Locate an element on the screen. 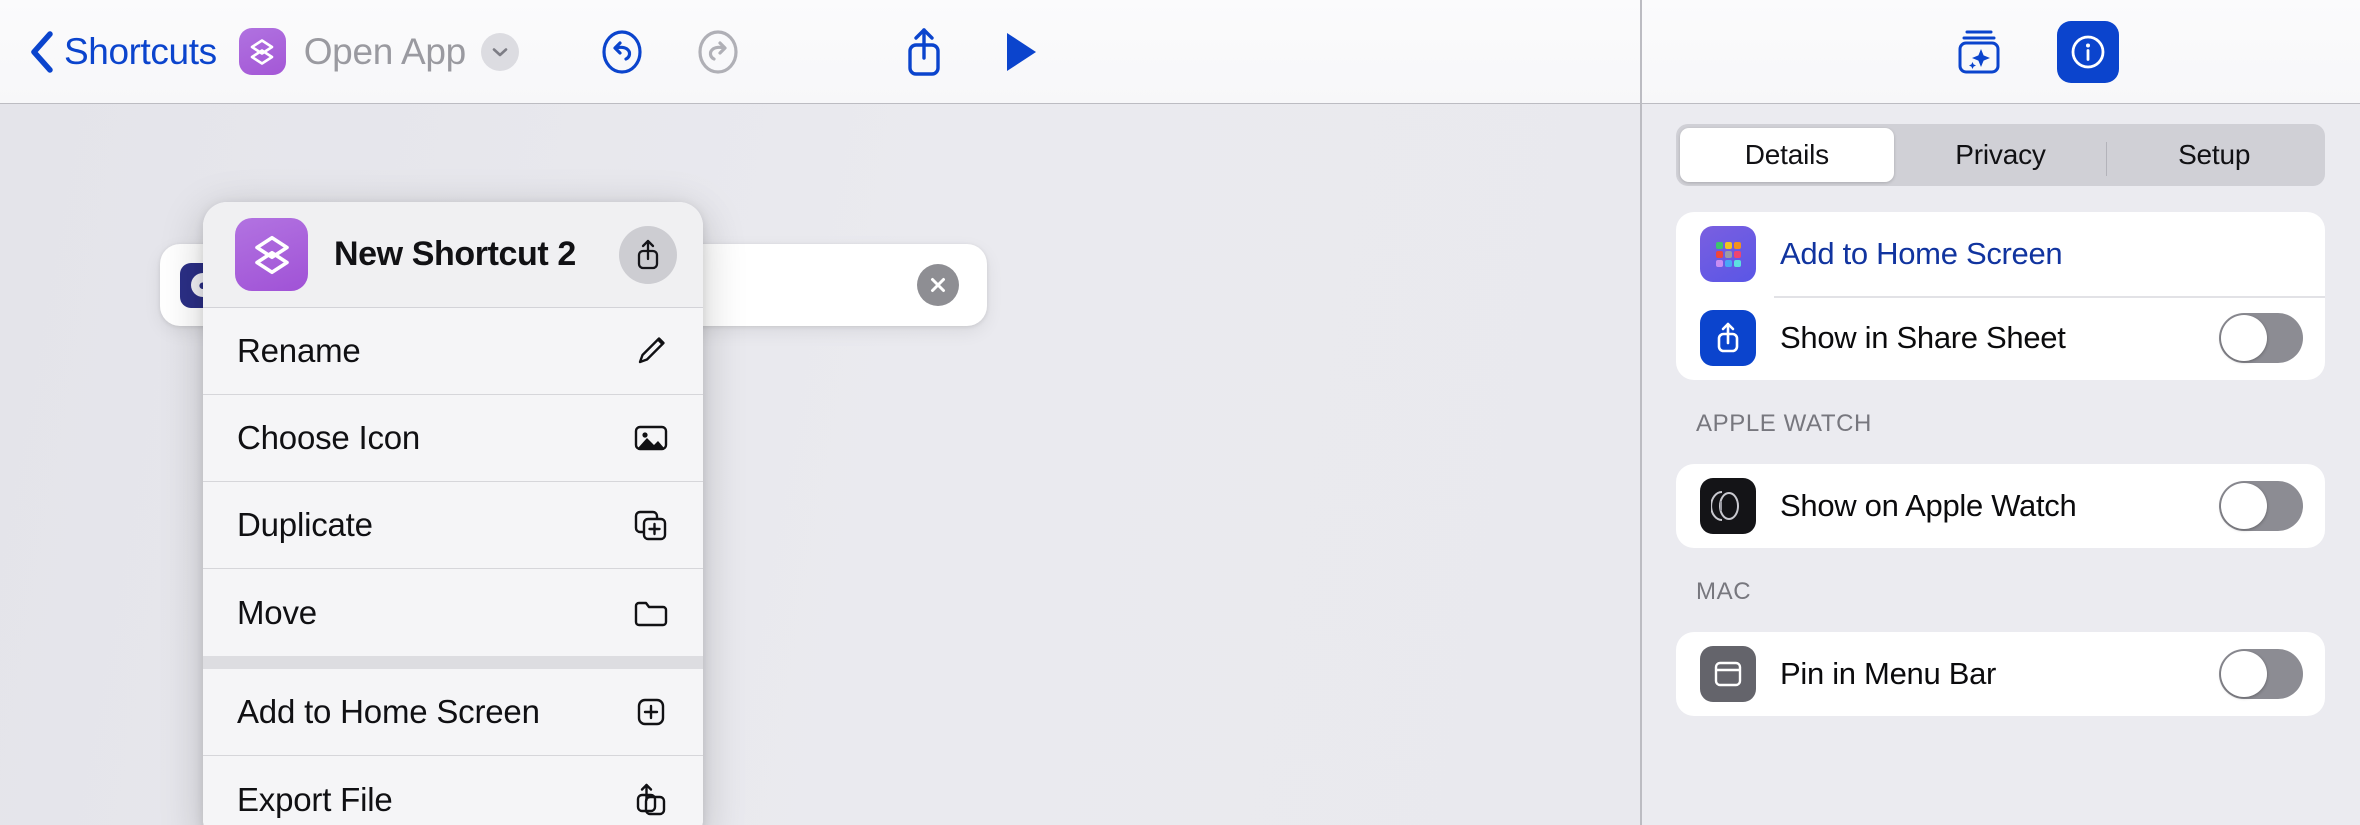 The height and width of the screenshot is (825, 2360). apple-watch-icon is located at coordinates (1728, 506).